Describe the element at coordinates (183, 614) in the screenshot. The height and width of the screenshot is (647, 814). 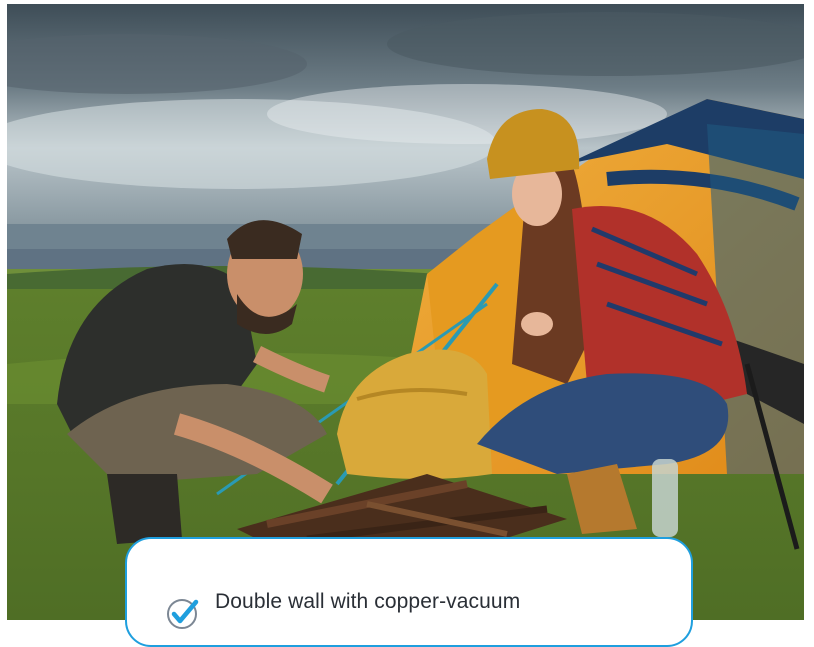
I see `check-circle-icon` at that location.